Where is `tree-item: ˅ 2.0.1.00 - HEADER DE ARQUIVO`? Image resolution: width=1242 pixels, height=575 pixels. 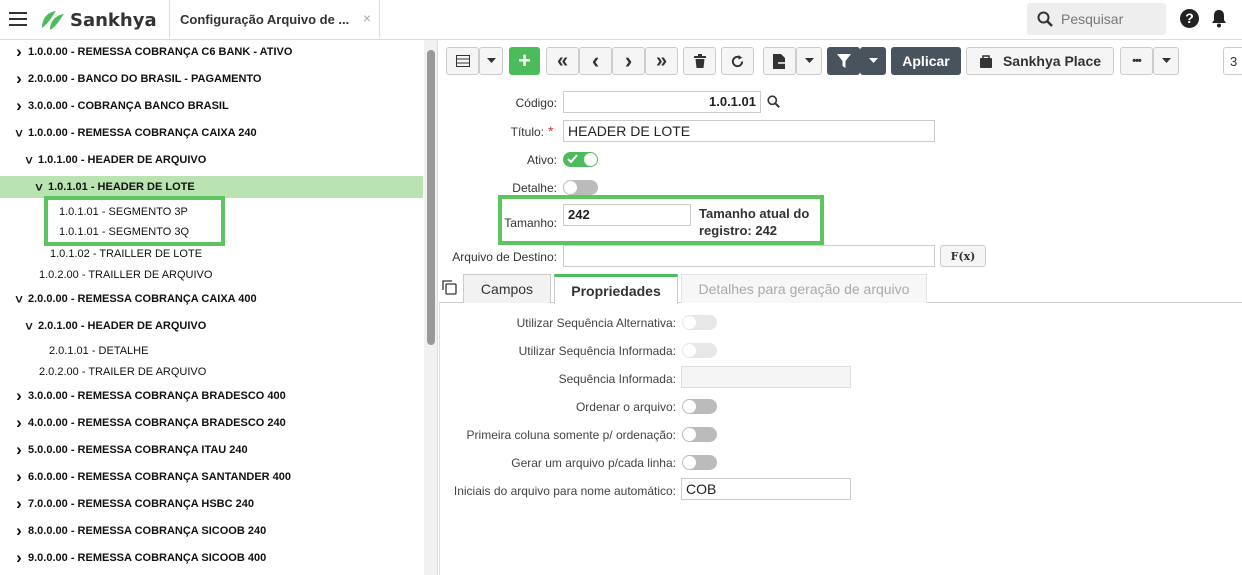 tree-item: ˅ 2.0.1.00 - HEADER DE ARQUIVO is located at coordinates (103, 326).